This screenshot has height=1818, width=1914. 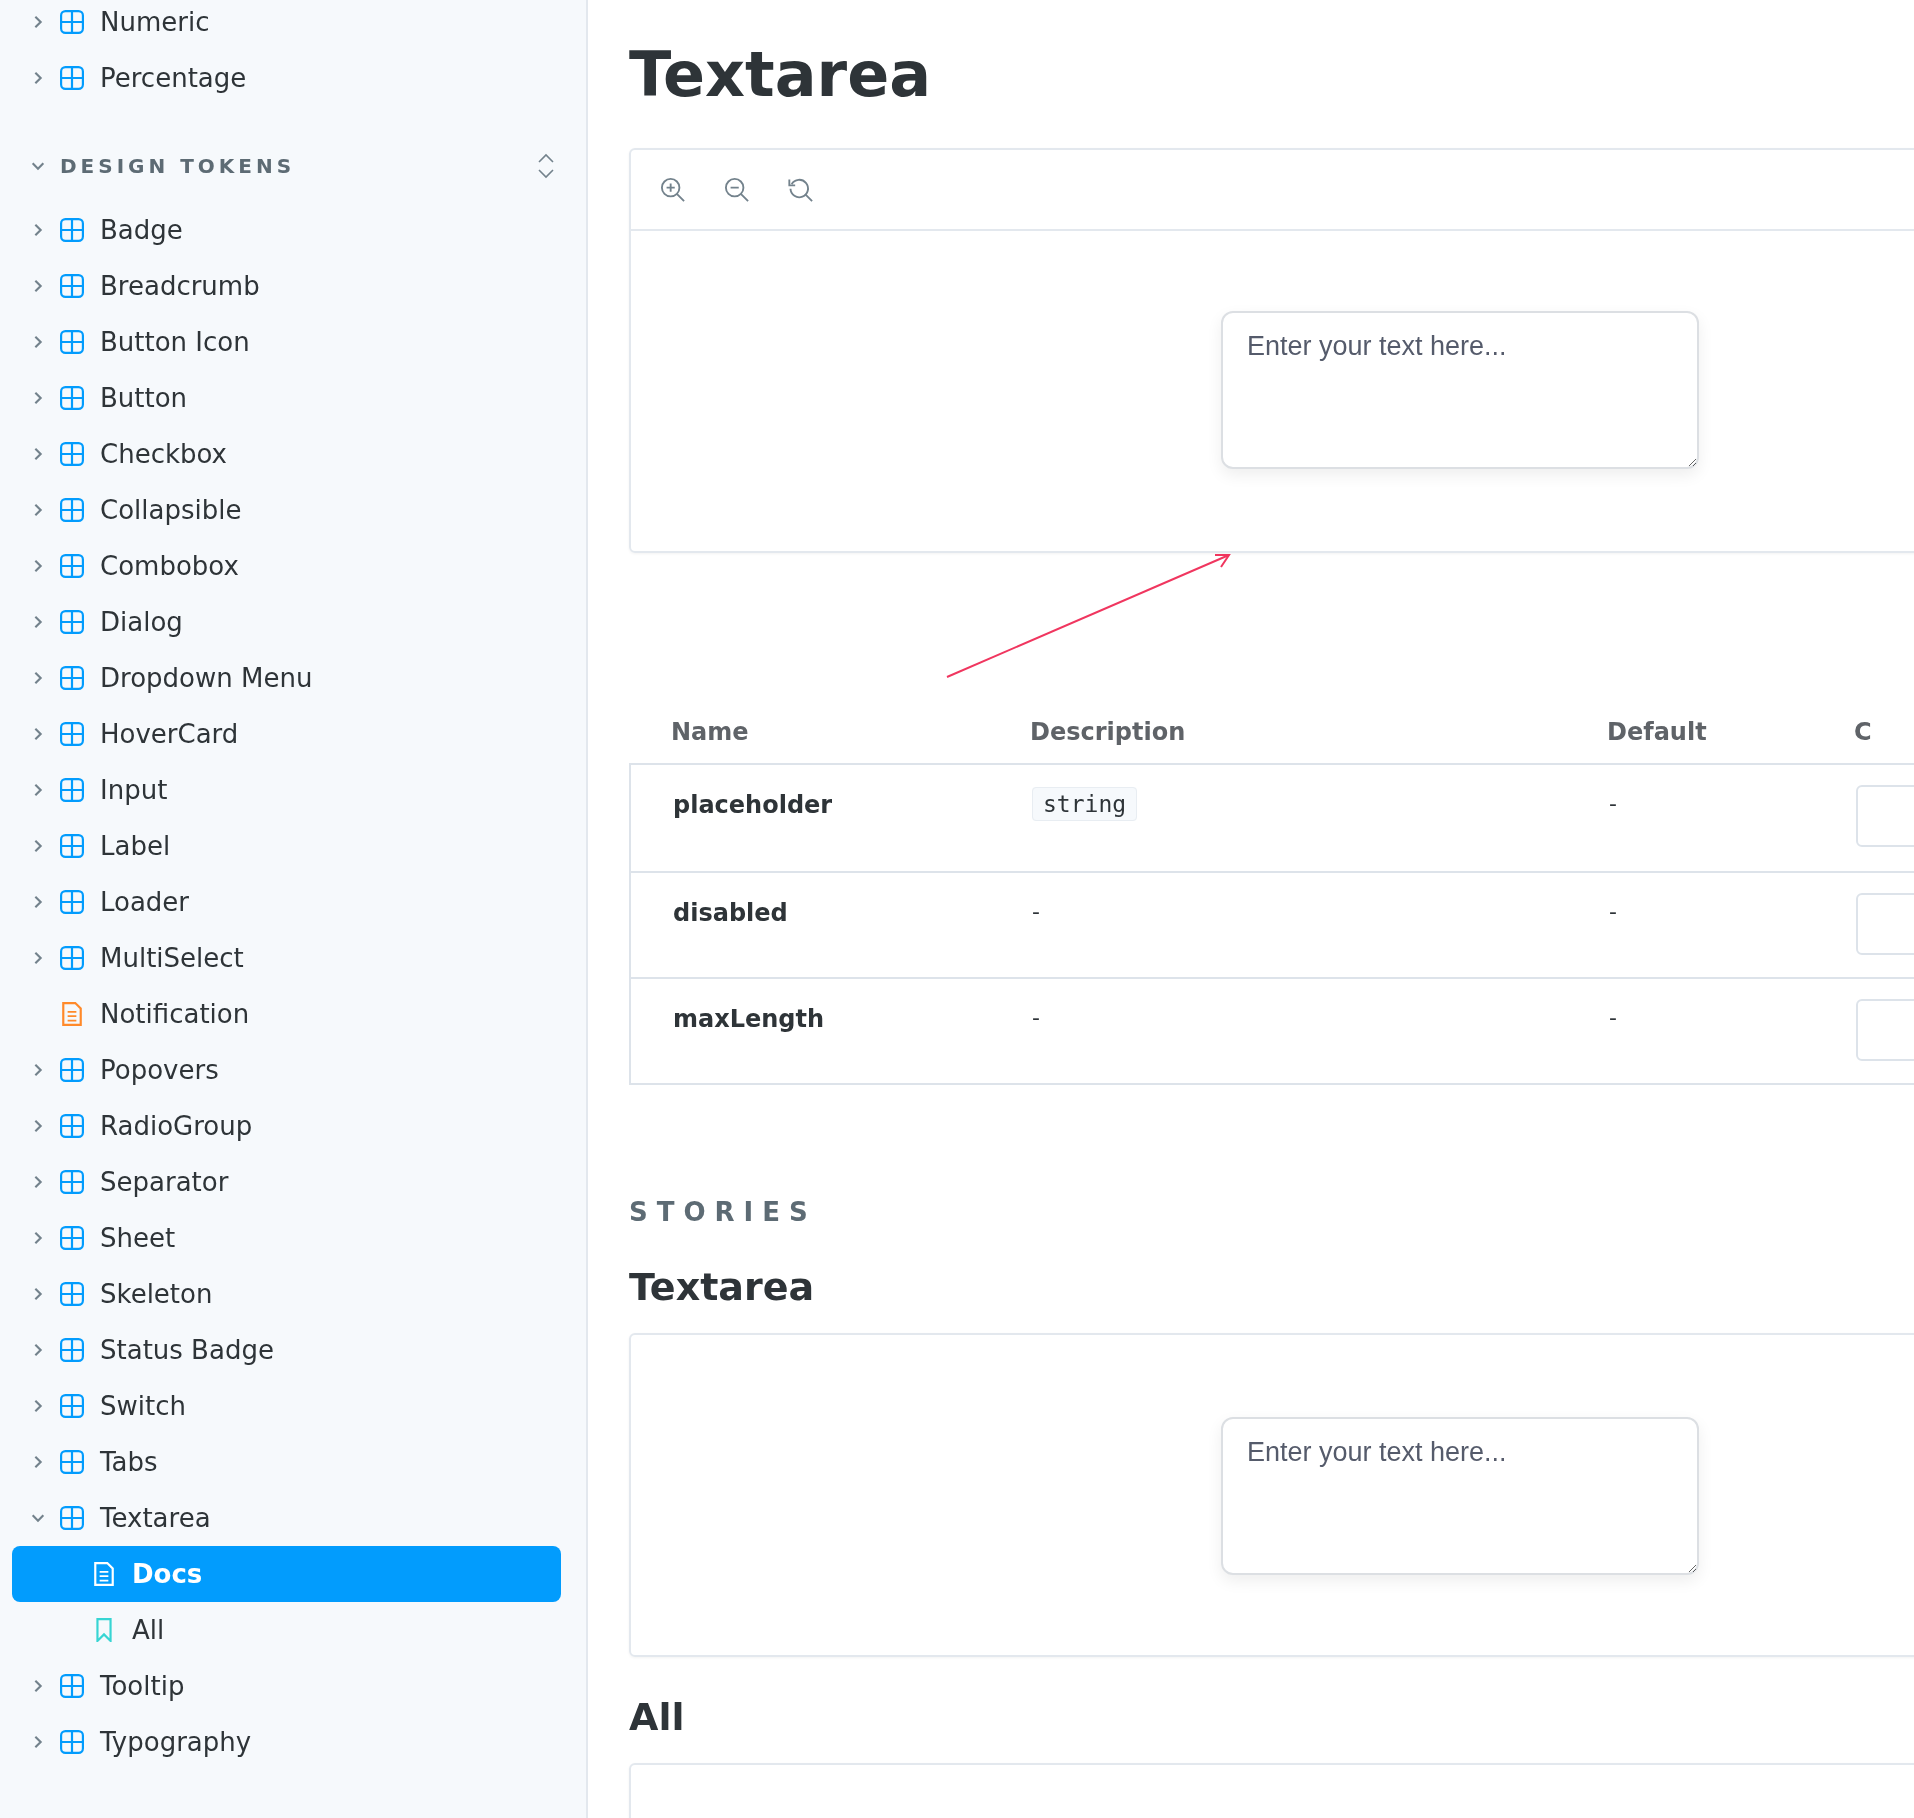 What do you see at coordinates (286, 1350) in the screenshot?
I see `sidebar-item: Status Badge` at bounding box center [286, 1350].